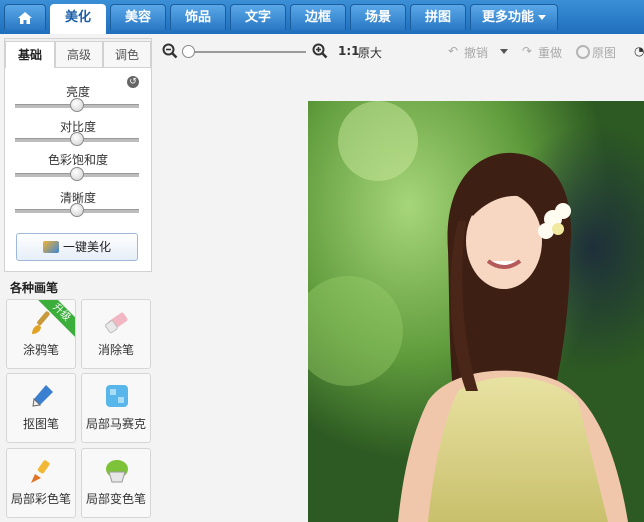 The image size is (644, 522). I want to click on tab-more: 更多功能, so click(514, 17).